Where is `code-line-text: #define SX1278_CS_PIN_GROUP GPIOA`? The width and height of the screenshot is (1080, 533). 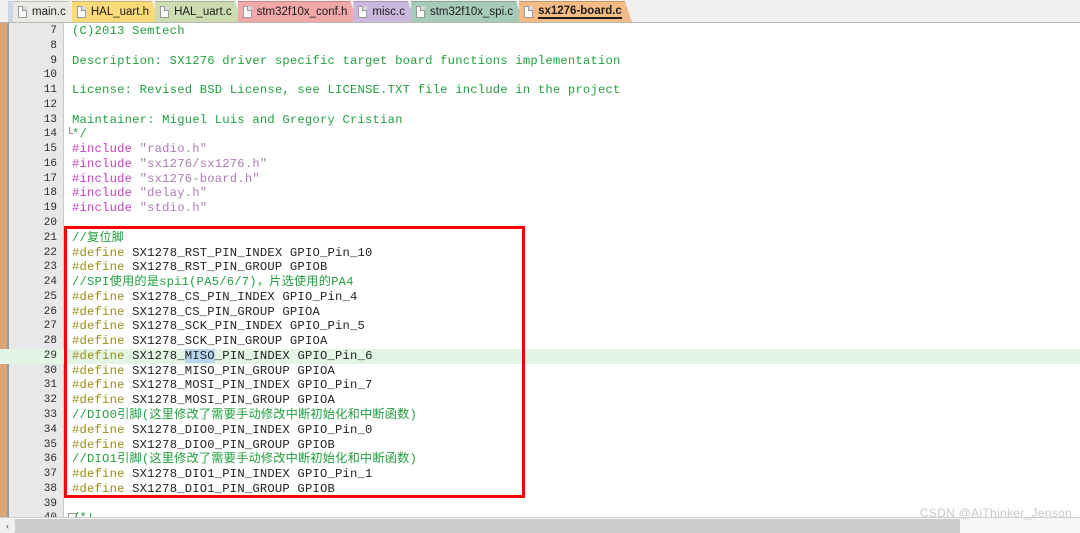 code-line-text: #define SX1278_CS_PIN_GROUP GPIOA is located at coordinates (196, 312).